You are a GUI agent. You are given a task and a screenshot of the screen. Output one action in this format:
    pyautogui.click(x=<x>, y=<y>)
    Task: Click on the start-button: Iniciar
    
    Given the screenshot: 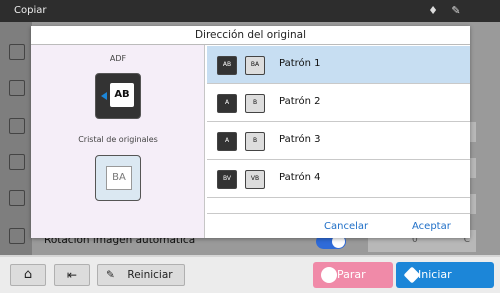 What is the action you would take?
    pyautogui.click(x=445, y=275)
    